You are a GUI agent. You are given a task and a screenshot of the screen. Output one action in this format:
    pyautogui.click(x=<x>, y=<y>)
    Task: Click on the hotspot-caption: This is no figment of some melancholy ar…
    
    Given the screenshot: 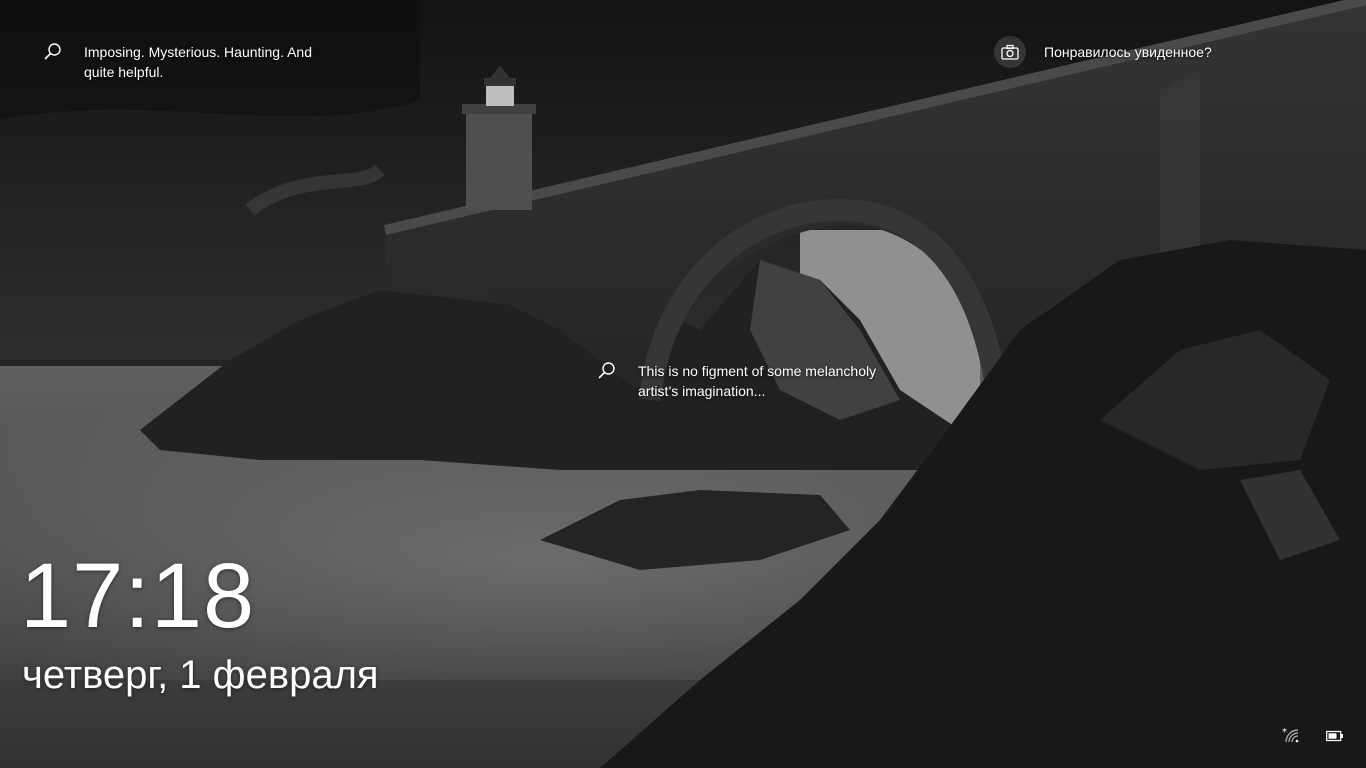 What is the action you would take?
    pyautogui.click(x=757, y=381)
    